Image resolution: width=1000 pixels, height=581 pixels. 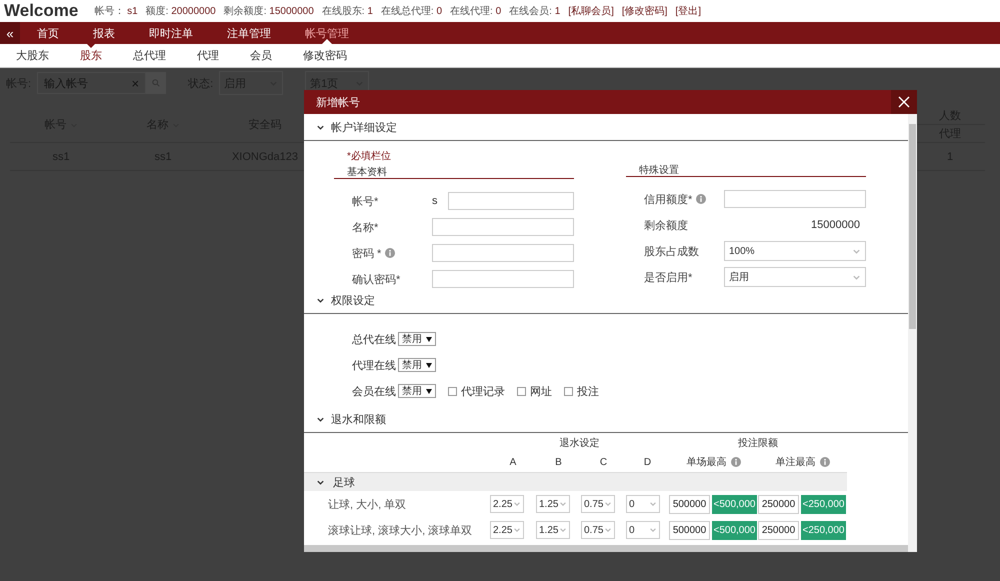 What do you see at coordinates (10, 33) in the screenshot?
I see `collapse-button: «` at bounding box center [10, 33].